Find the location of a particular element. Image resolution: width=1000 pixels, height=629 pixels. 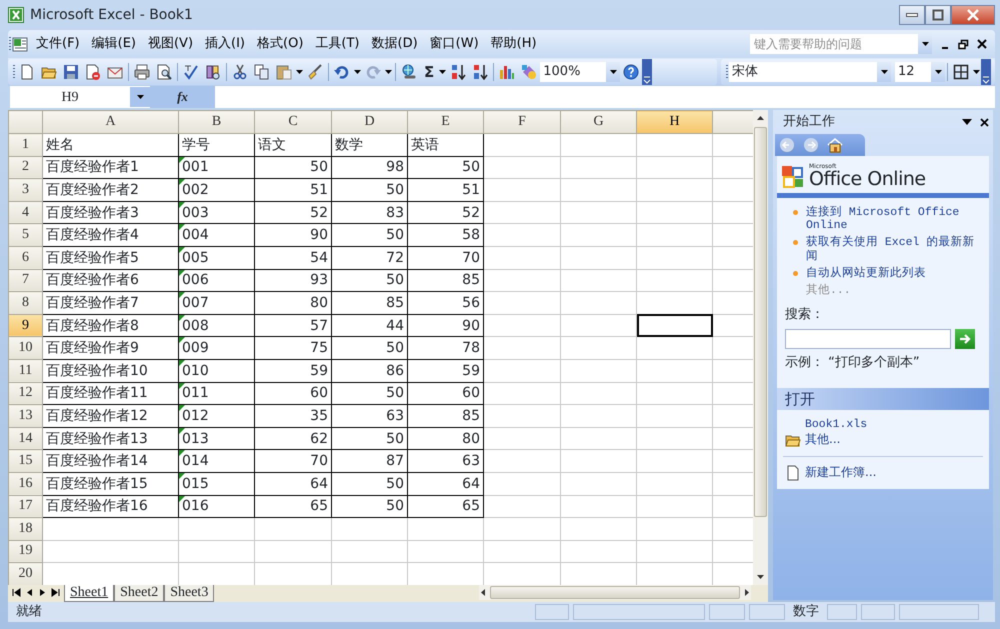

back-icon is located at coordinates (787, 145).